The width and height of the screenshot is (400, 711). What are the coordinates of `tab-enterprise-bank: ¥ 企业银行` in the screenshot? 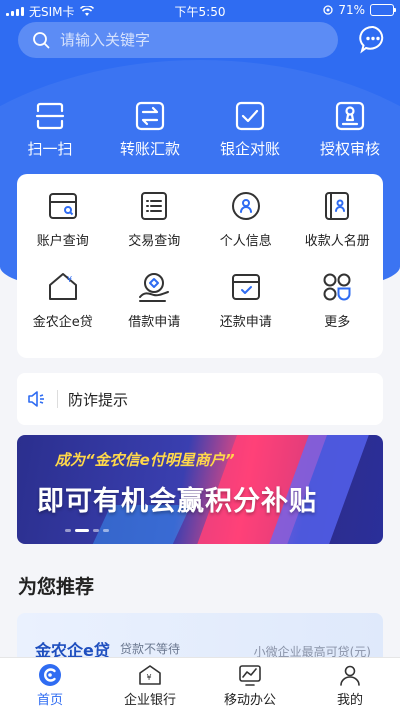 It's located at (150, 684).